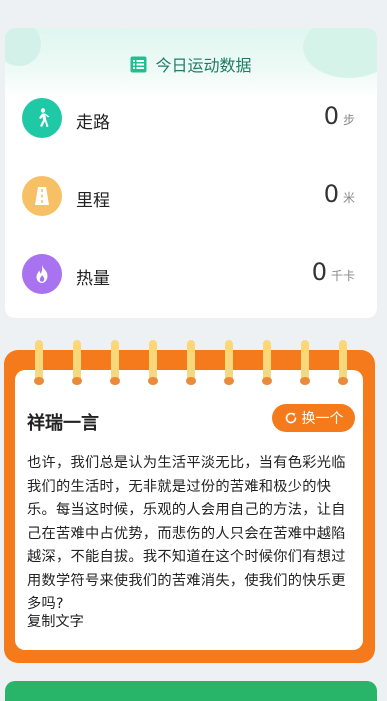 The width and height of the screenshot is (387, 701). What do you see at coordinates (93, 279) in the screenshot?
I see `stat-label: 热量` at bounding box center [93, 279].